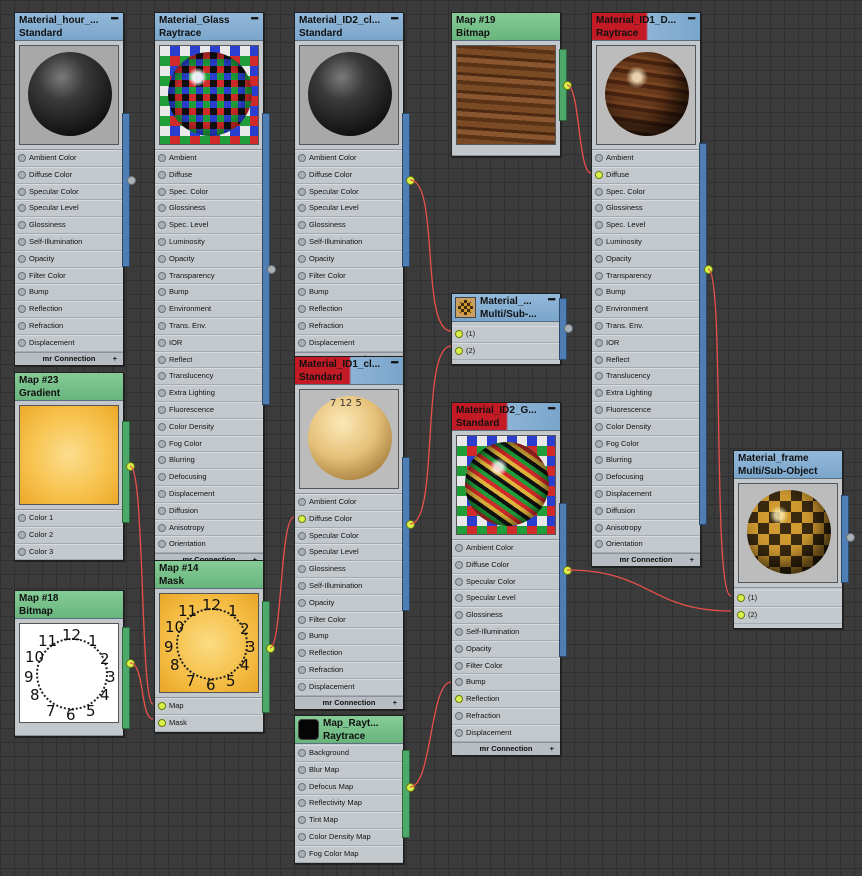 The height and width of the screenshot is (876, 862). What do you see at coordinates (646, 477) in the screenshot?
I see `slot-defocusing: Defocusing` at bounding box center [646, 477].